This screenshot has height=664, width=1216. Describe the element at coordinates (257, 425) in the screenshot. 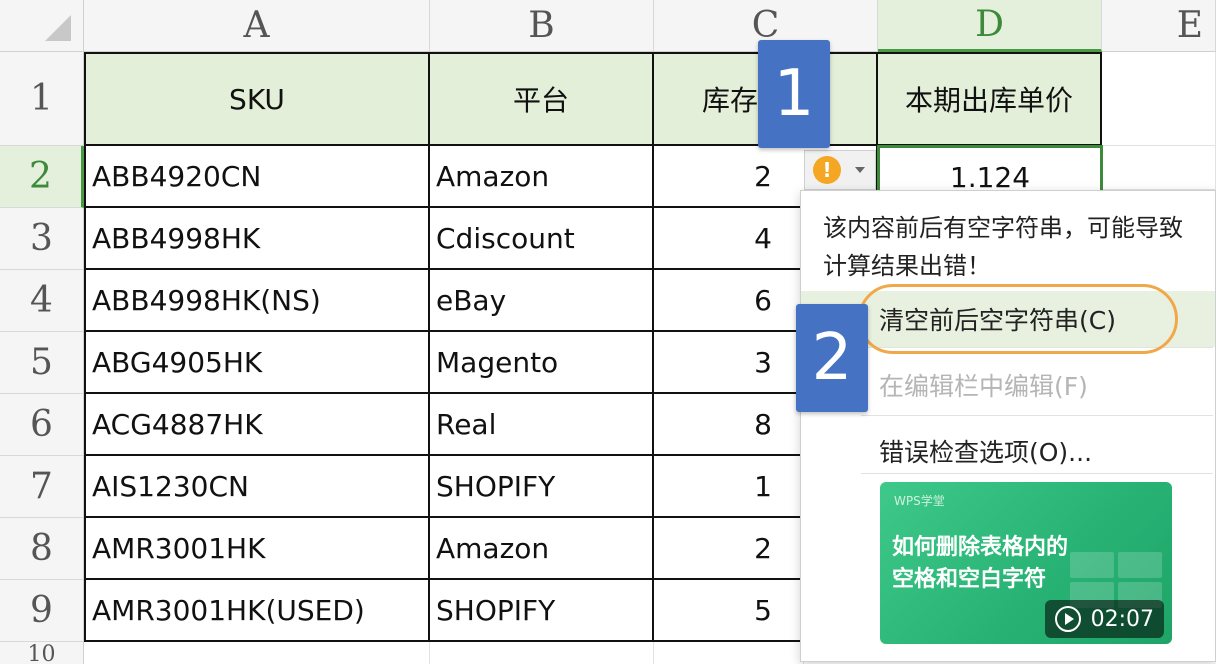

I see `cell-sku: ACG4887HK` at that location.